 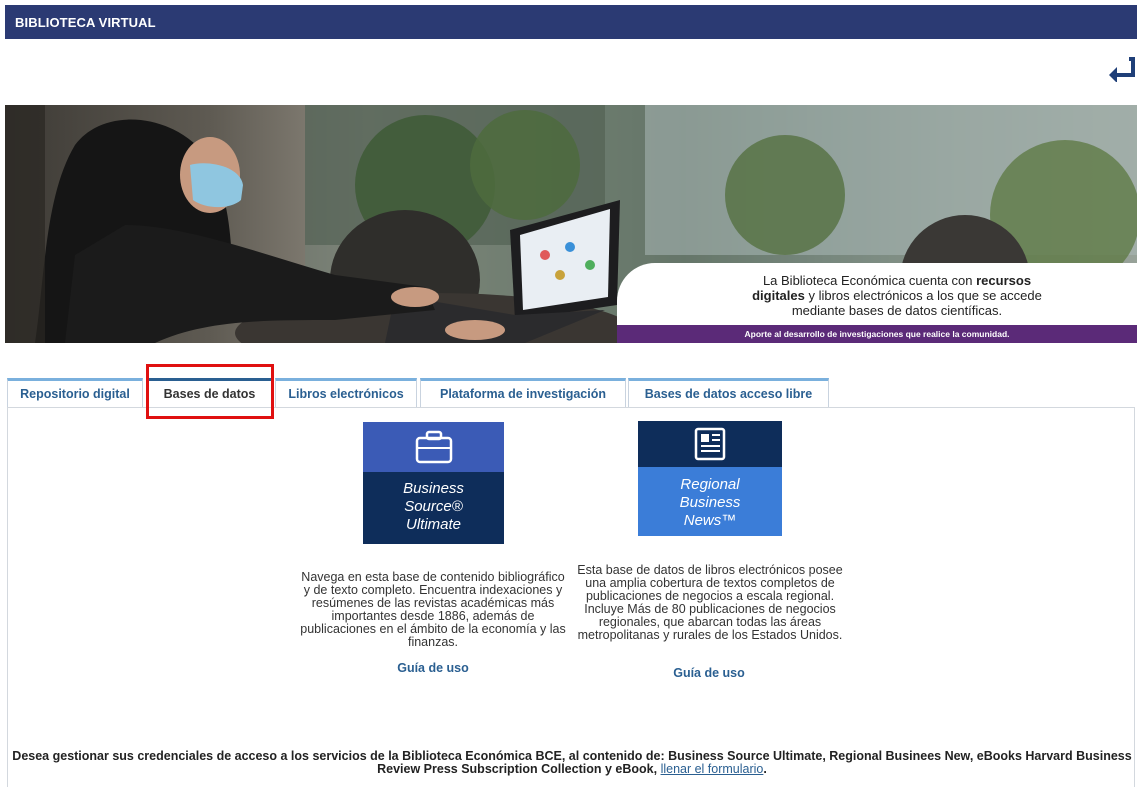 I want to click on page-title: BIBLIOTECA VIRTUAL, so click(x=85, y=22).